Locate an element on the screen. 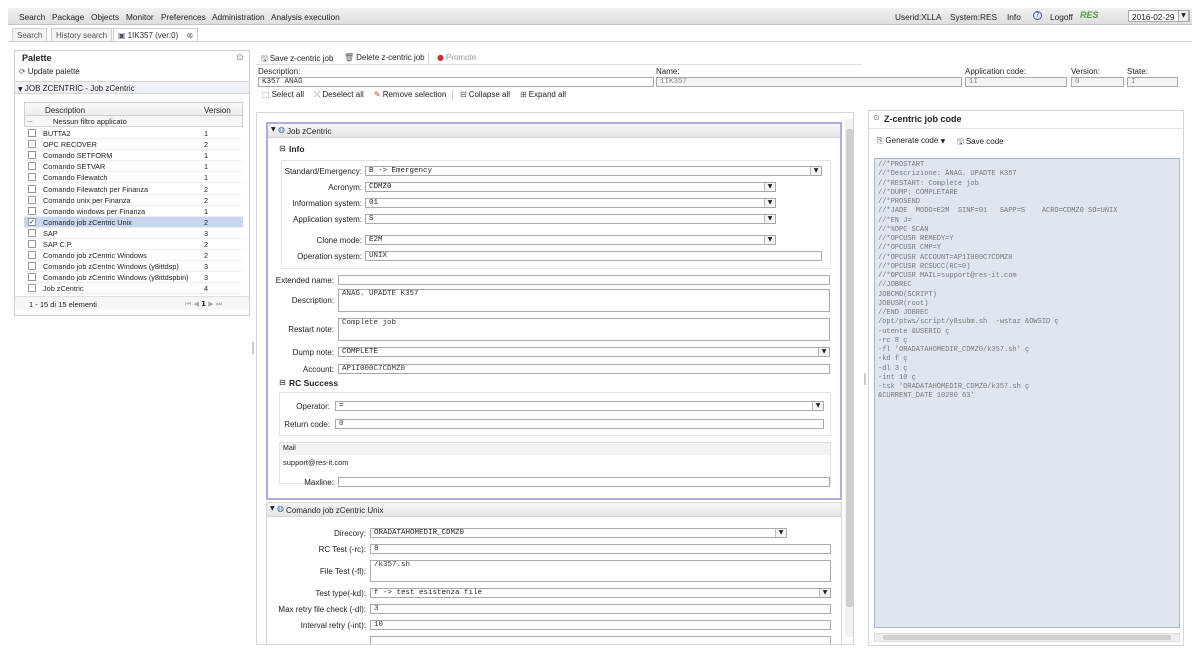  rc-test-input is located at coordinates (600, 549).